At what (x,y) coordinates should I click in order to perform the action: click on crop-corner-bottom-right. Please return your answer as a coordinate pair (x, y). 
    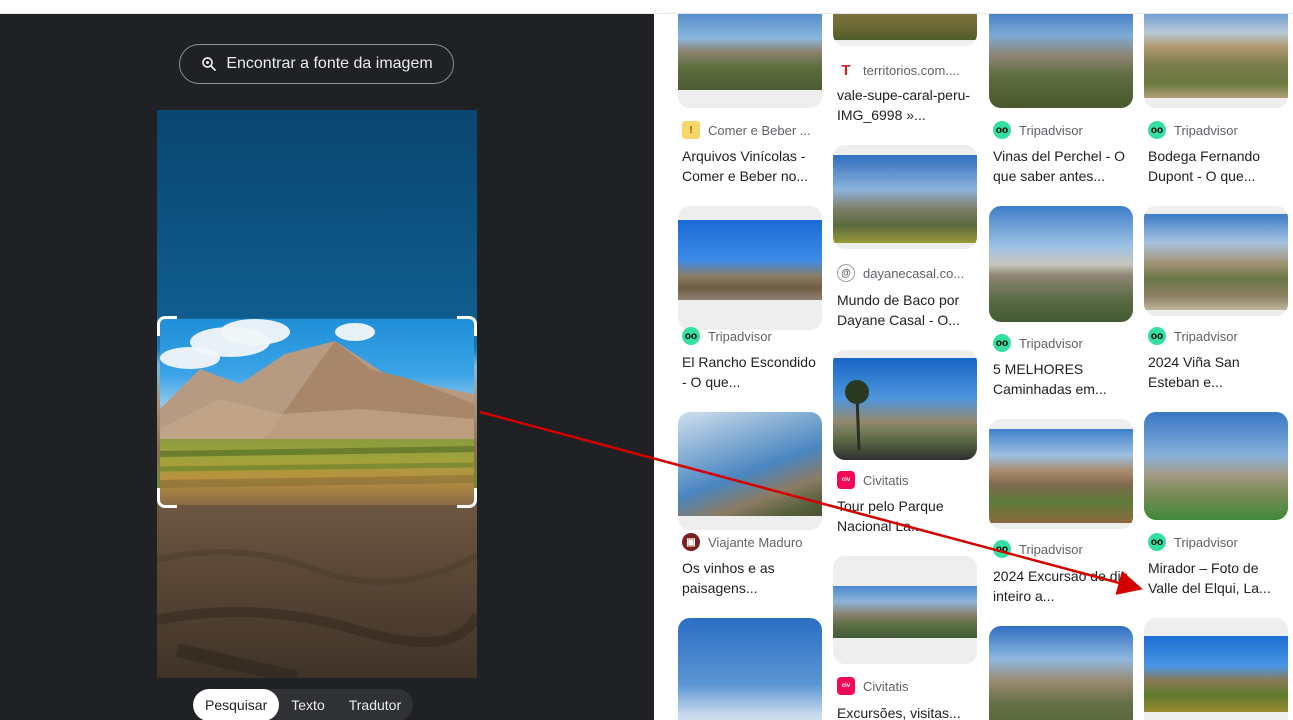
    Looking at the image, I should click on (467, 498).